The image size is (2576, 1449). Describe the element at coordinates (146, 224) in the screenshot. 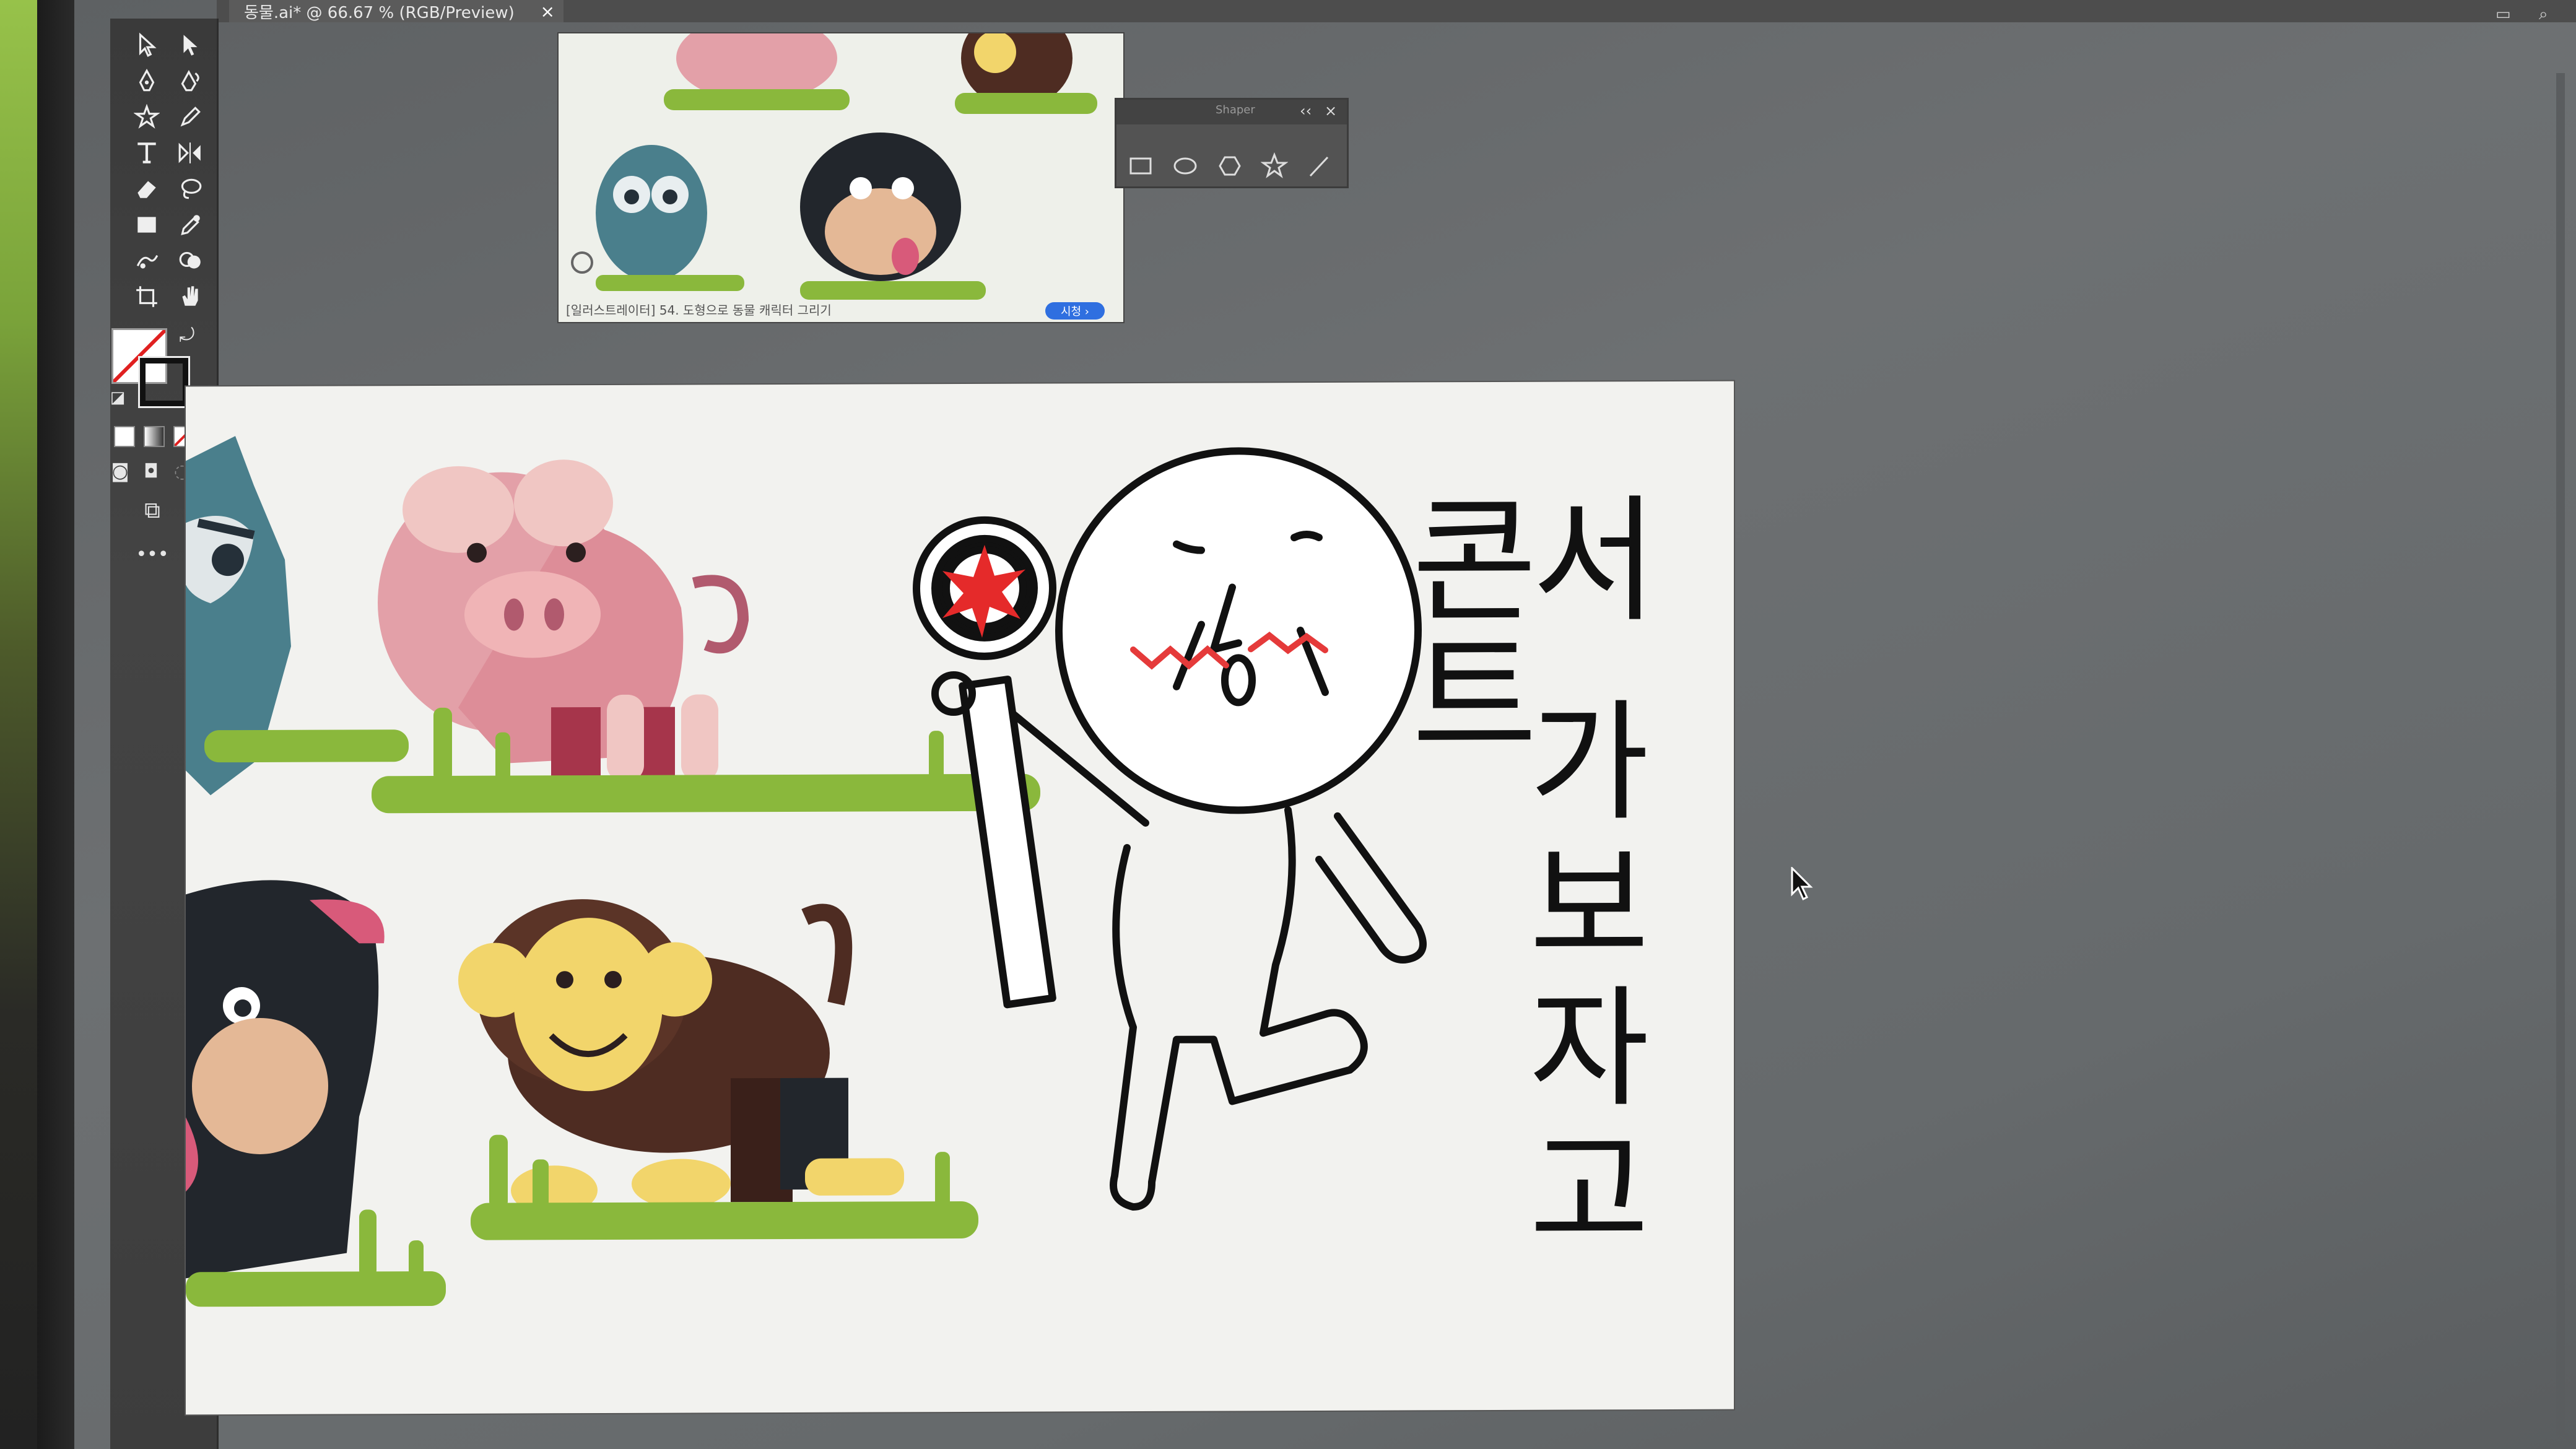

I see `rectangle-tool-icon` at that location.